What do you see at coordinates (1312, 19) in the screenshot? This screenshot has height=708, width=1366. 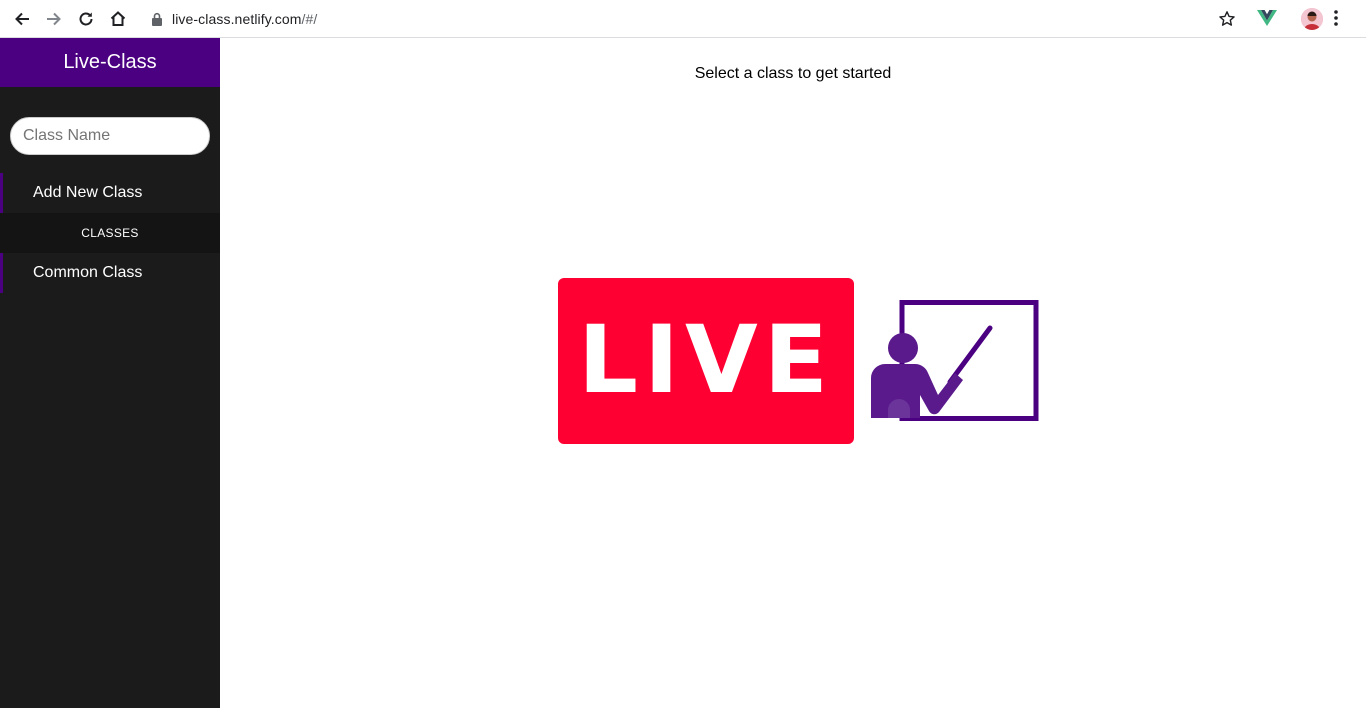 I see `profile-avatar` at bounding box center [1312, 19].